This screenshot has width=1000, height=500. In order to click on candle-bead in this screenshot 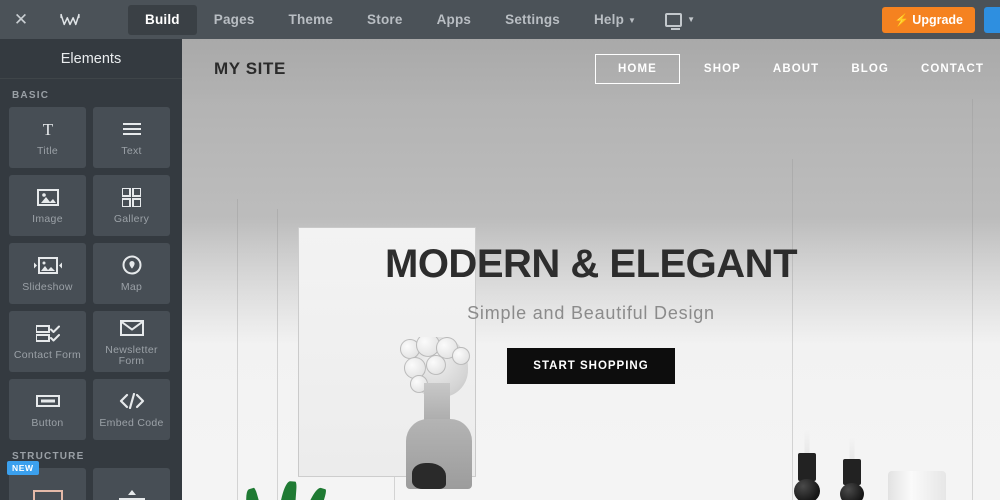, I will do `click(807, 489)`.